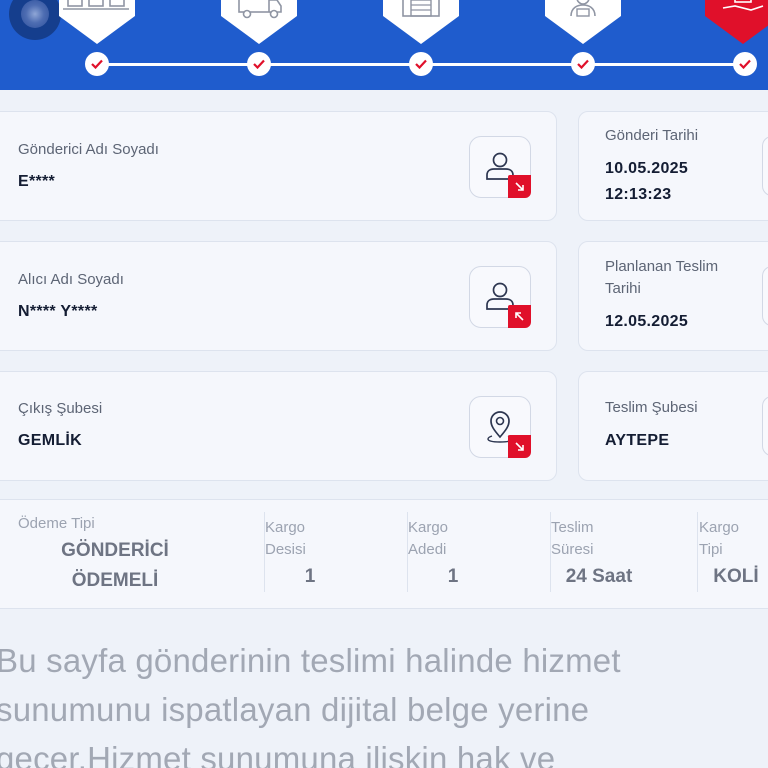  I want to click on sender-card: Gönderici Adı Soyadı E****, so click(278, 166).